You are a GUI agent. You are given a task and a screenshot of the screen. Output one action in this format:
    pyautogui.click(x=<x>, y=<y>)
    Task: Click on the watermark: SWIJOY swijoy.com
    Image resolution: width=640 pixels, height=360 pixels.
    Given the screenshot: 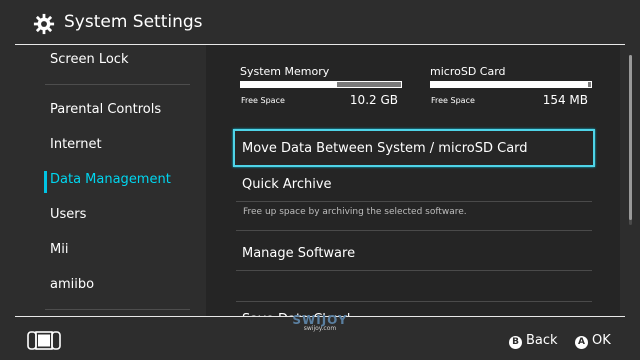 What is the action you would take?
    pyautogui.click(x=320, y=322)
    